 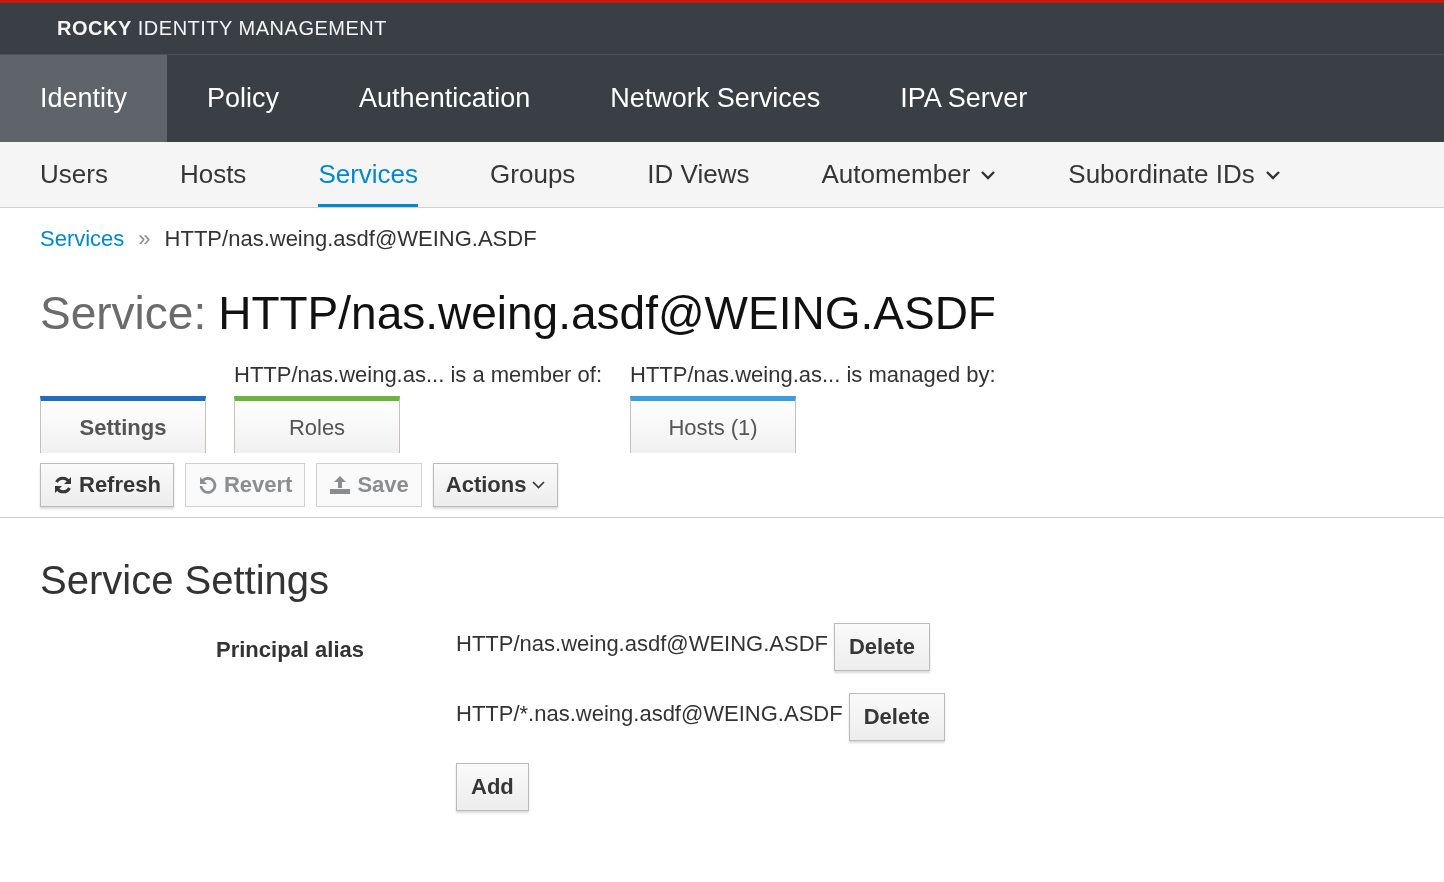 I want to click on subnav-tab: Services, so click(x=368, y=174).